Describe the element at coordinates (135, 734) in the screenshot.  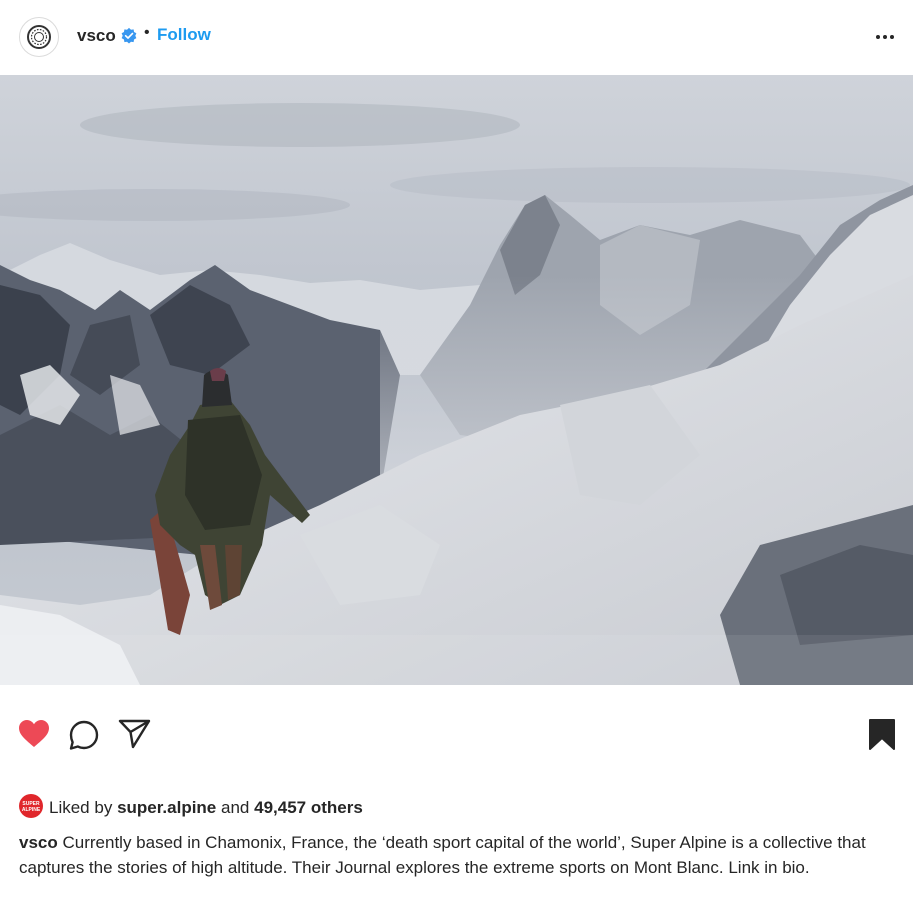
I see `share-icon` at that location.